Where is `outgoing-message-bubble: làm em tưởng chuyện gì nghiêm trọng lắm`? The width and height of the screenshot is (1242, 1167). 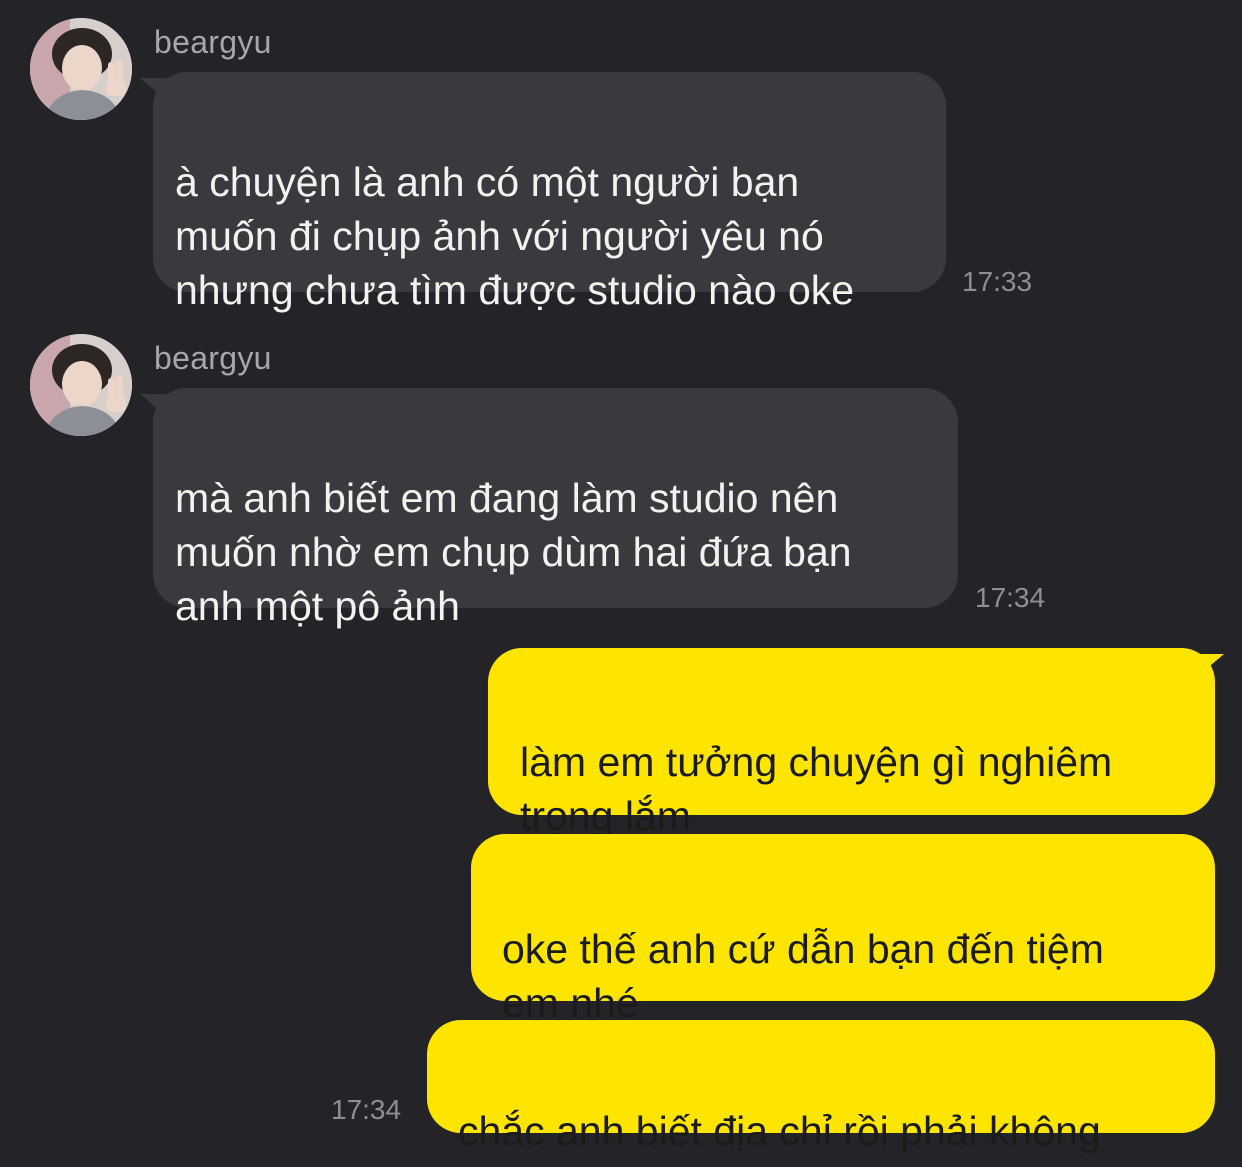
outgoing-message-bubble: làm em tưởng chuyện gì nghiêm trọng lắm is located at coordinates (851, 743).